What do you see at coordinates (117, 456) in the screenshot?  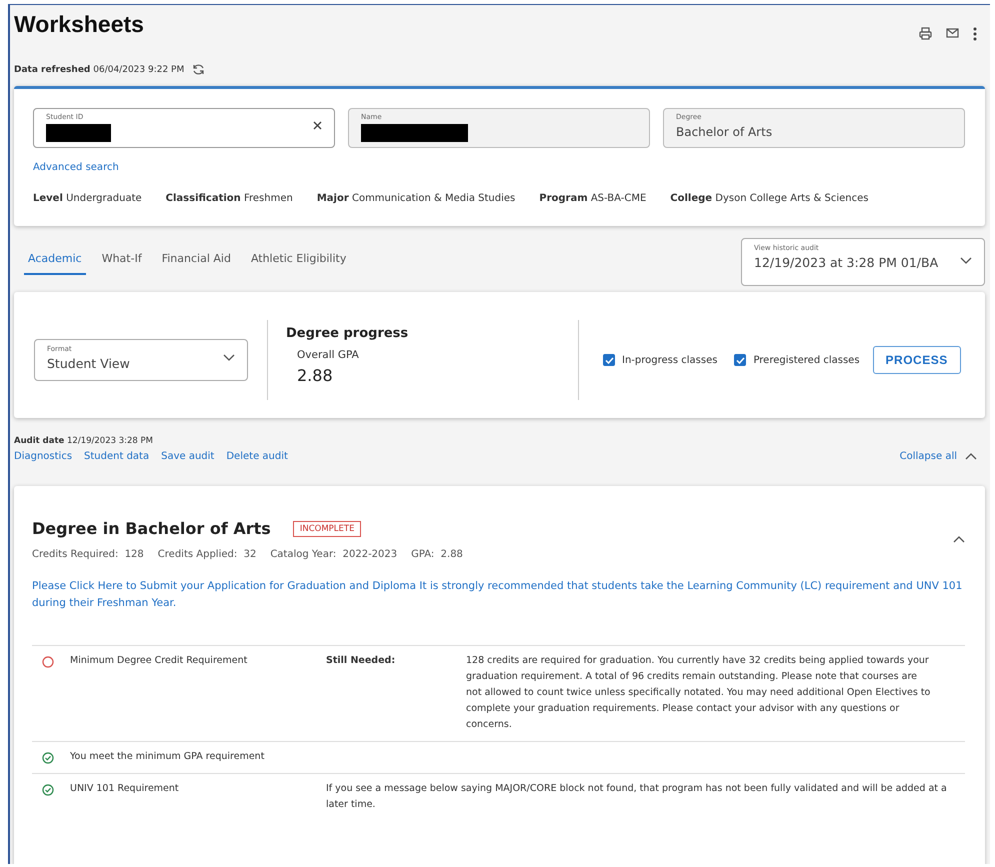 I see `action-link: Student data` at bounding box center [117, 456].